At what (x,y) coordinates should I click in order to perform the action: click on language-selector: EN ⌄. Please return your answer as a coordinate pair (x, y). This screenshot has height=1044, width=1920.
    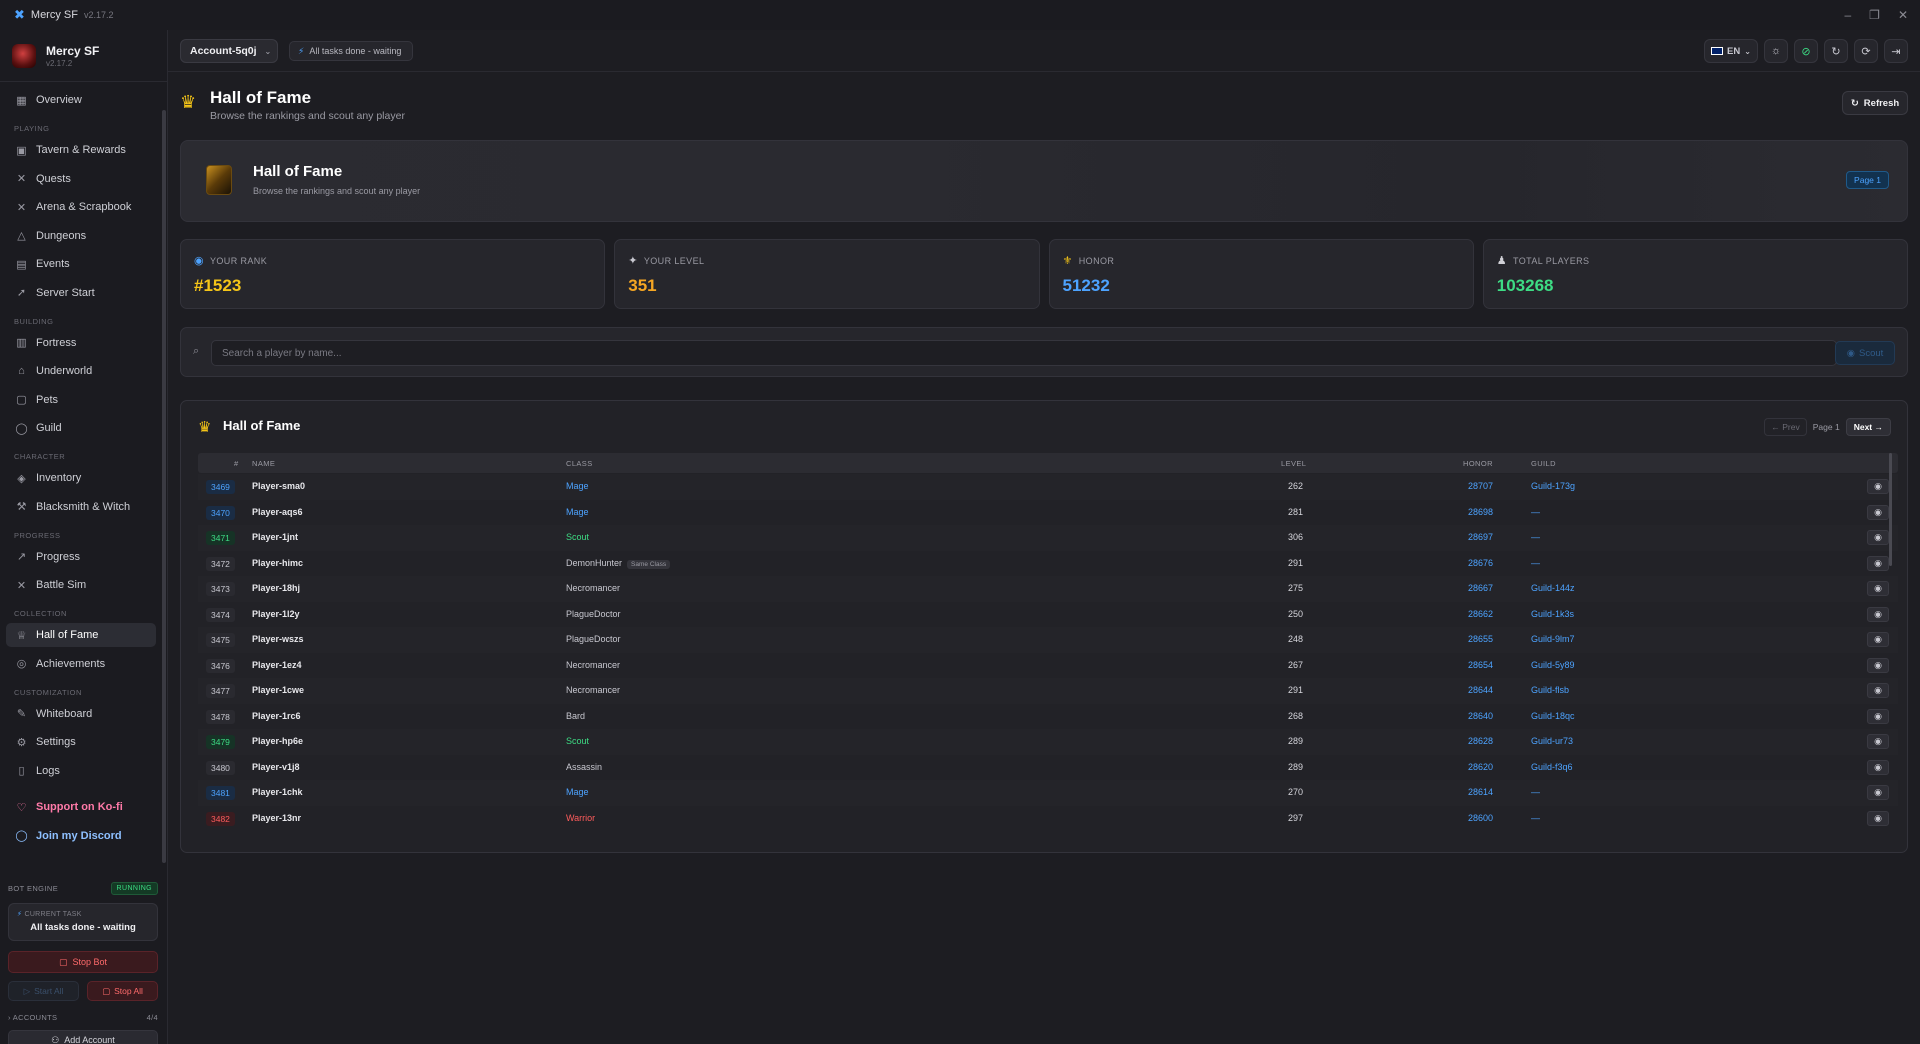
    Looking at the image, I should click on (1731, 51).